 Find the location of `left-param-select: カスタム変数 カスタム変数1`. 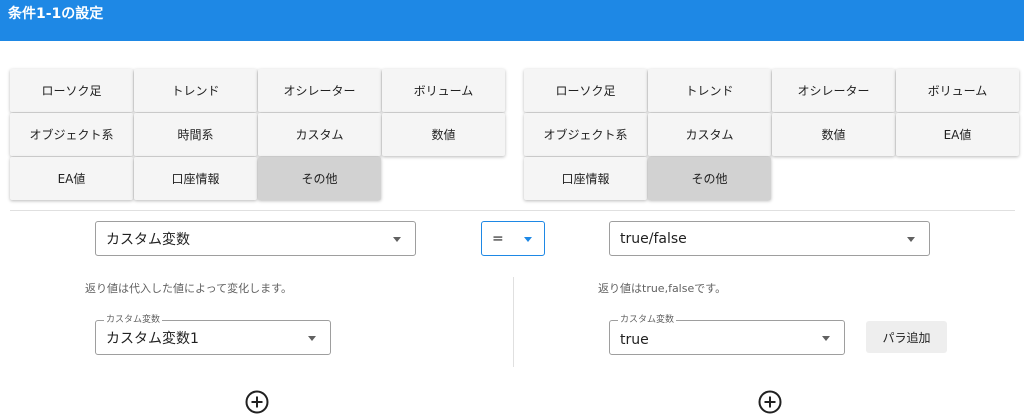

left-param-select: カスタム変数 カスタム変数1 is located at coordinates (213, 334).